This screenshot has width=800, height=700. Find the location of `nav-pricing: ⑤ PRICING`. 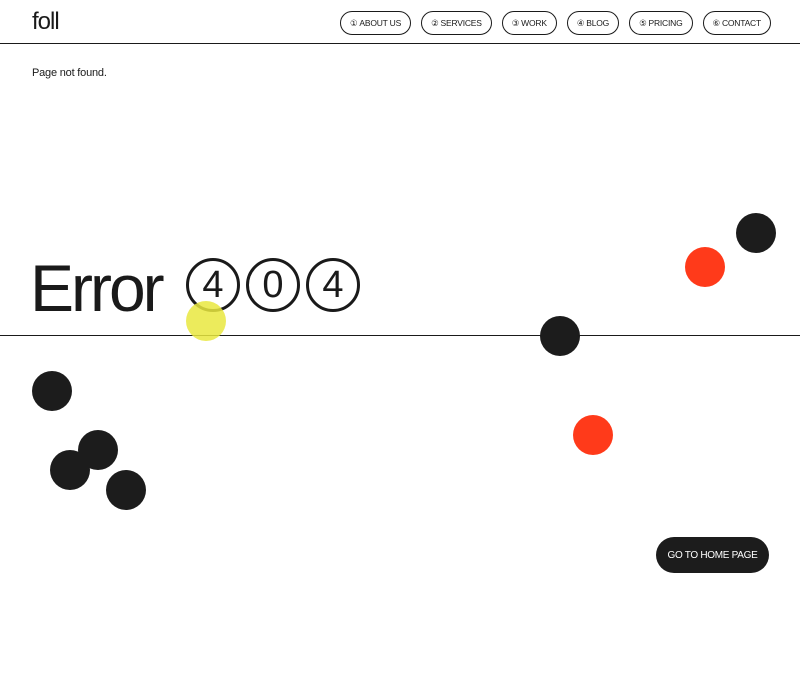

nav-pricing: ⑤ PRICING is located at coordinates (661, 23).